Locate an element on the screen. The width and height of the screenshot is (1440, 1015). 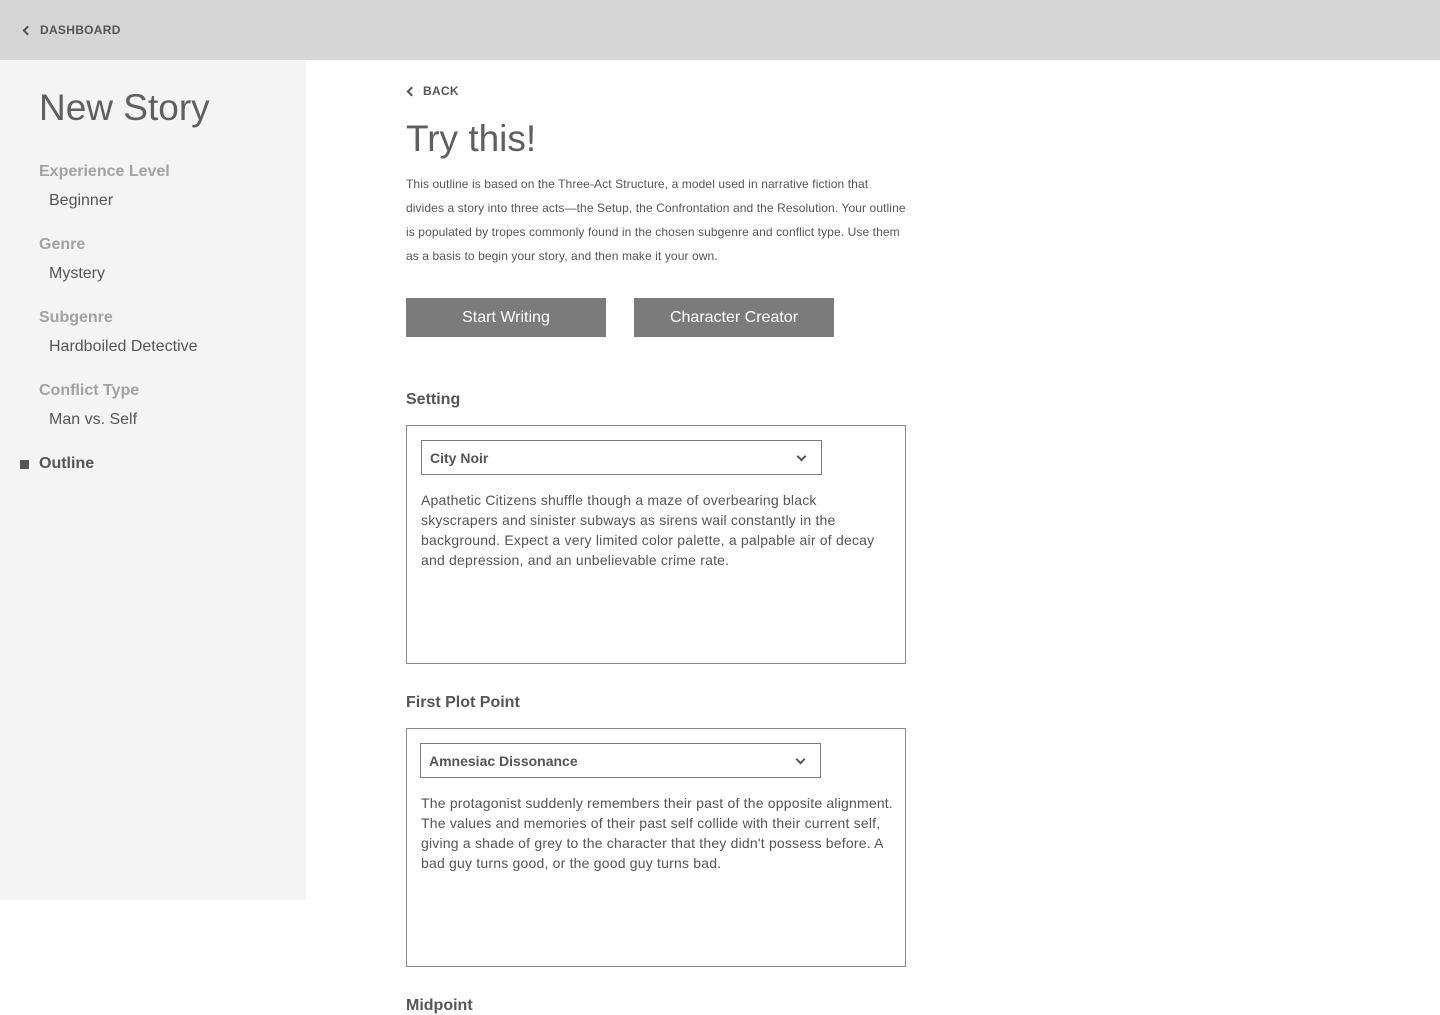
back-link: BACK is located at coordinates (432, 91).